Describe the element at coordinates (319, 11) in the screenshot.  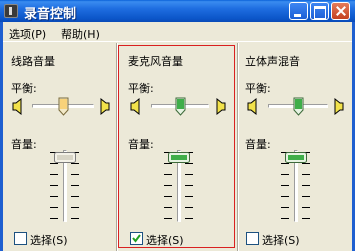
I see `maximize-button` at that location.